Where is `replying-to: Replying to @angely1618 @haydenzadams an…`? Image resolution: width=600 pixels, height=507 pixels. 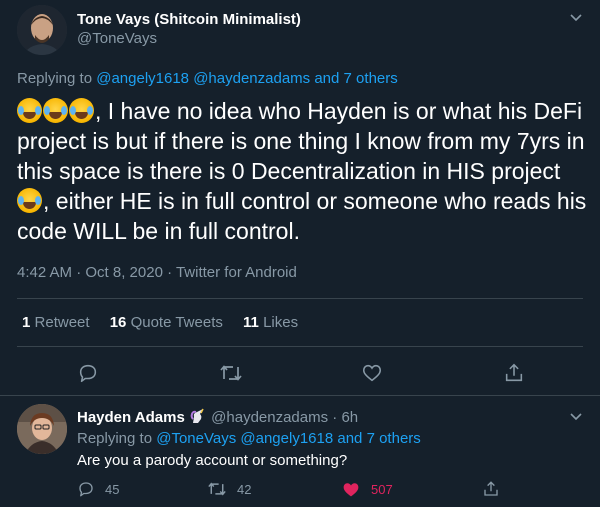
replying-to: Replying to @angely1618 @haydenzadams an… is located at coordinates (207, 78).